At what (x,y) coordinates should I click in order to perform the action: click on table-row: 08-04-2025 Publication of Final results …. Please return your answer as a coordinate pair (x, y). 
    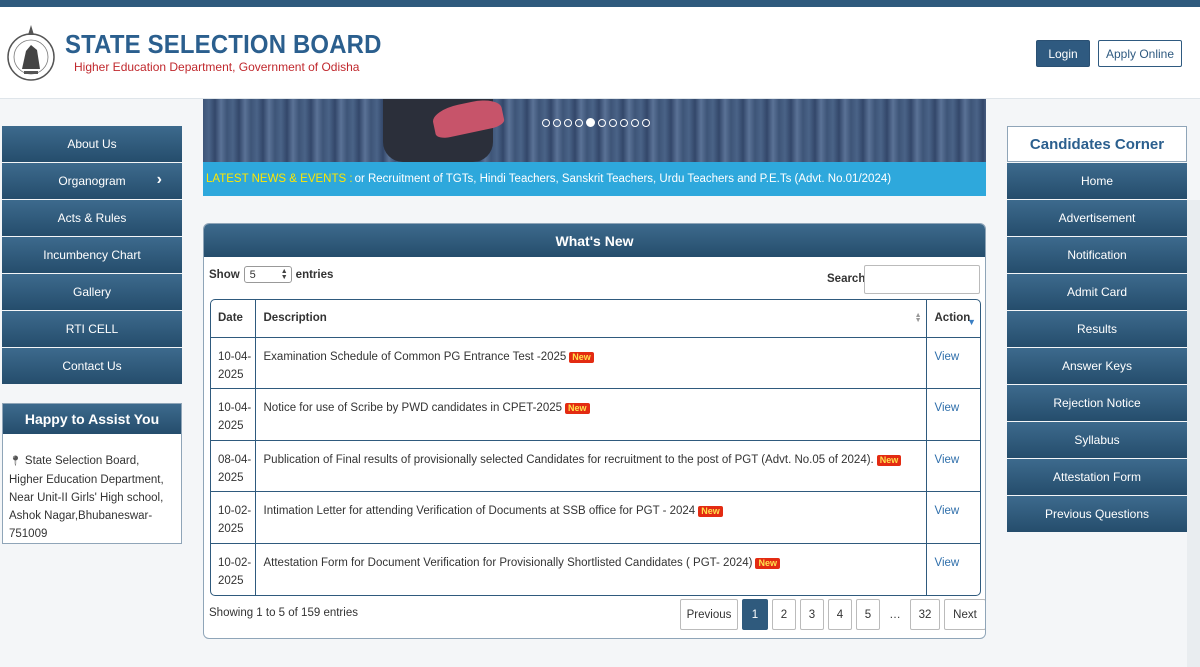
    Looking at the image, I should click on (595, 466).